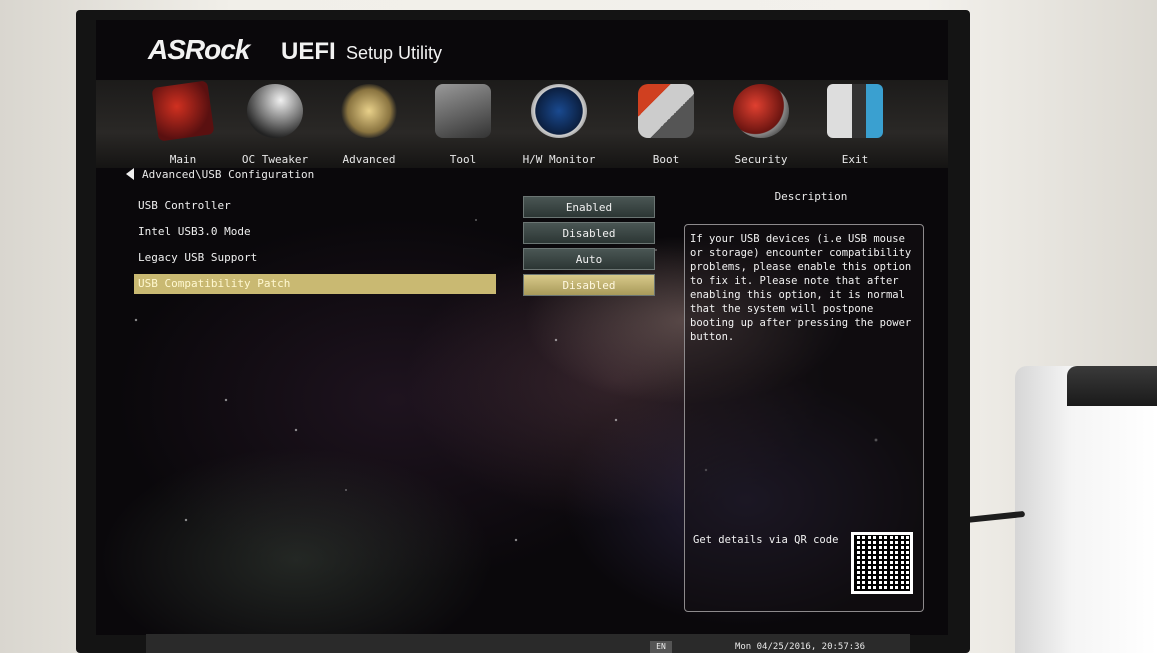  Describe the element at coordinates (463, 159) in the screenshot. I see `nav-label-tool: Tool` at that location.